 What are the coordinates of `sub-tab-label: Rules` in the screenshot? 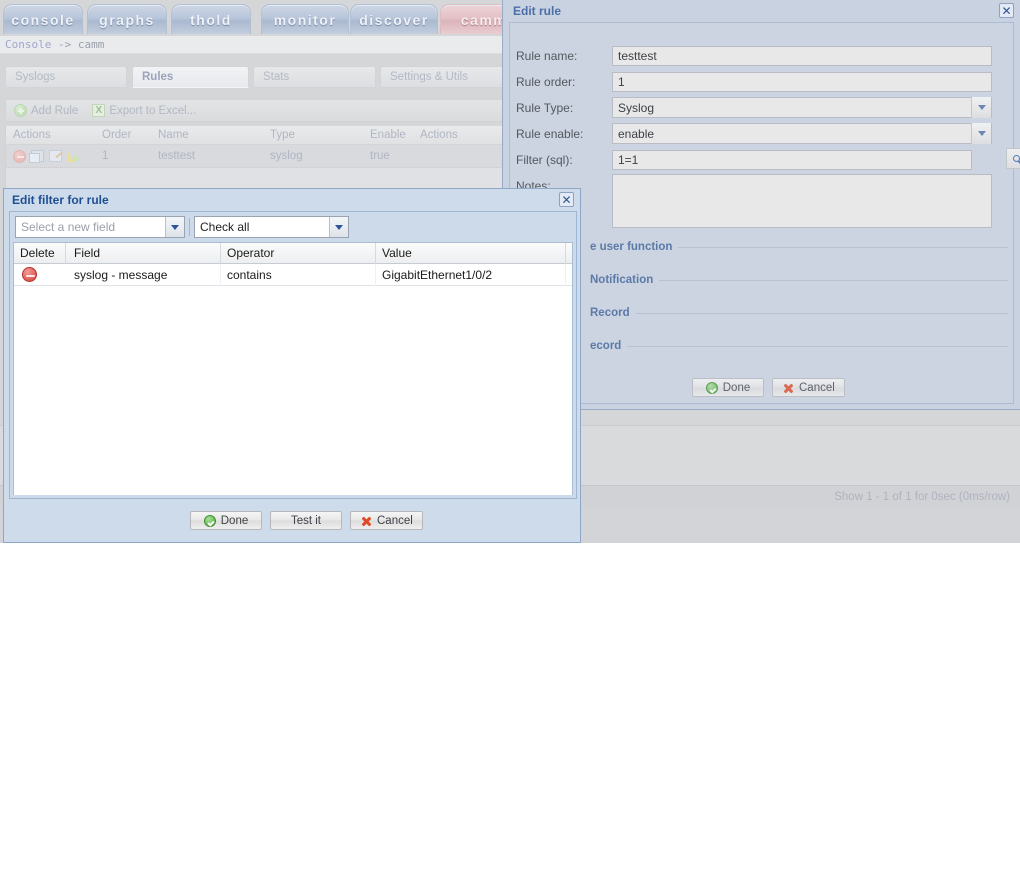 It's located at (158, 77).